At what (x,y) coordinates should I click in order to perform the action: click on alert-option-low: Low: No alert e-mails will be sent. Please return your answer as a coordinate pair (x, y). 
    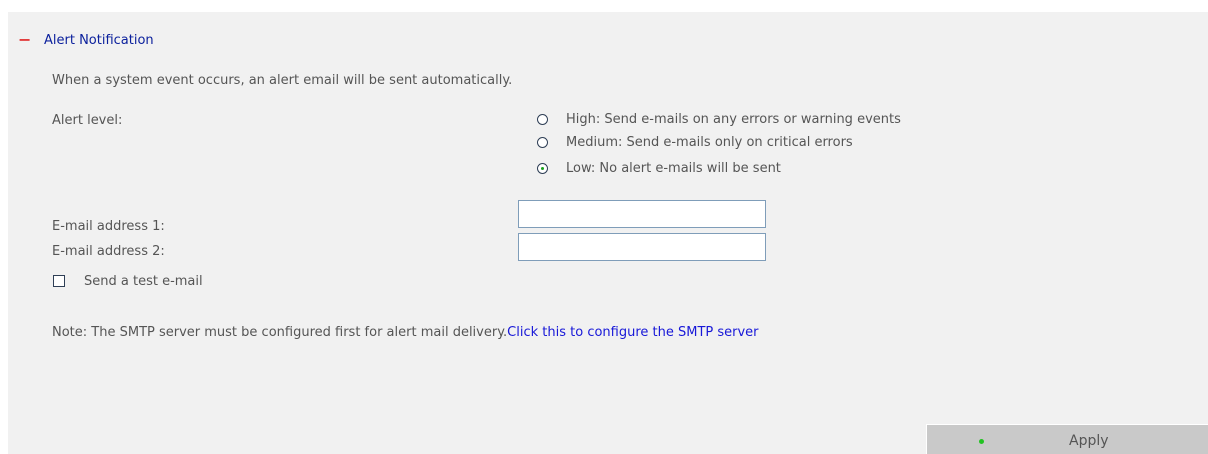
    Looking at the image, I should click on (659, 168).